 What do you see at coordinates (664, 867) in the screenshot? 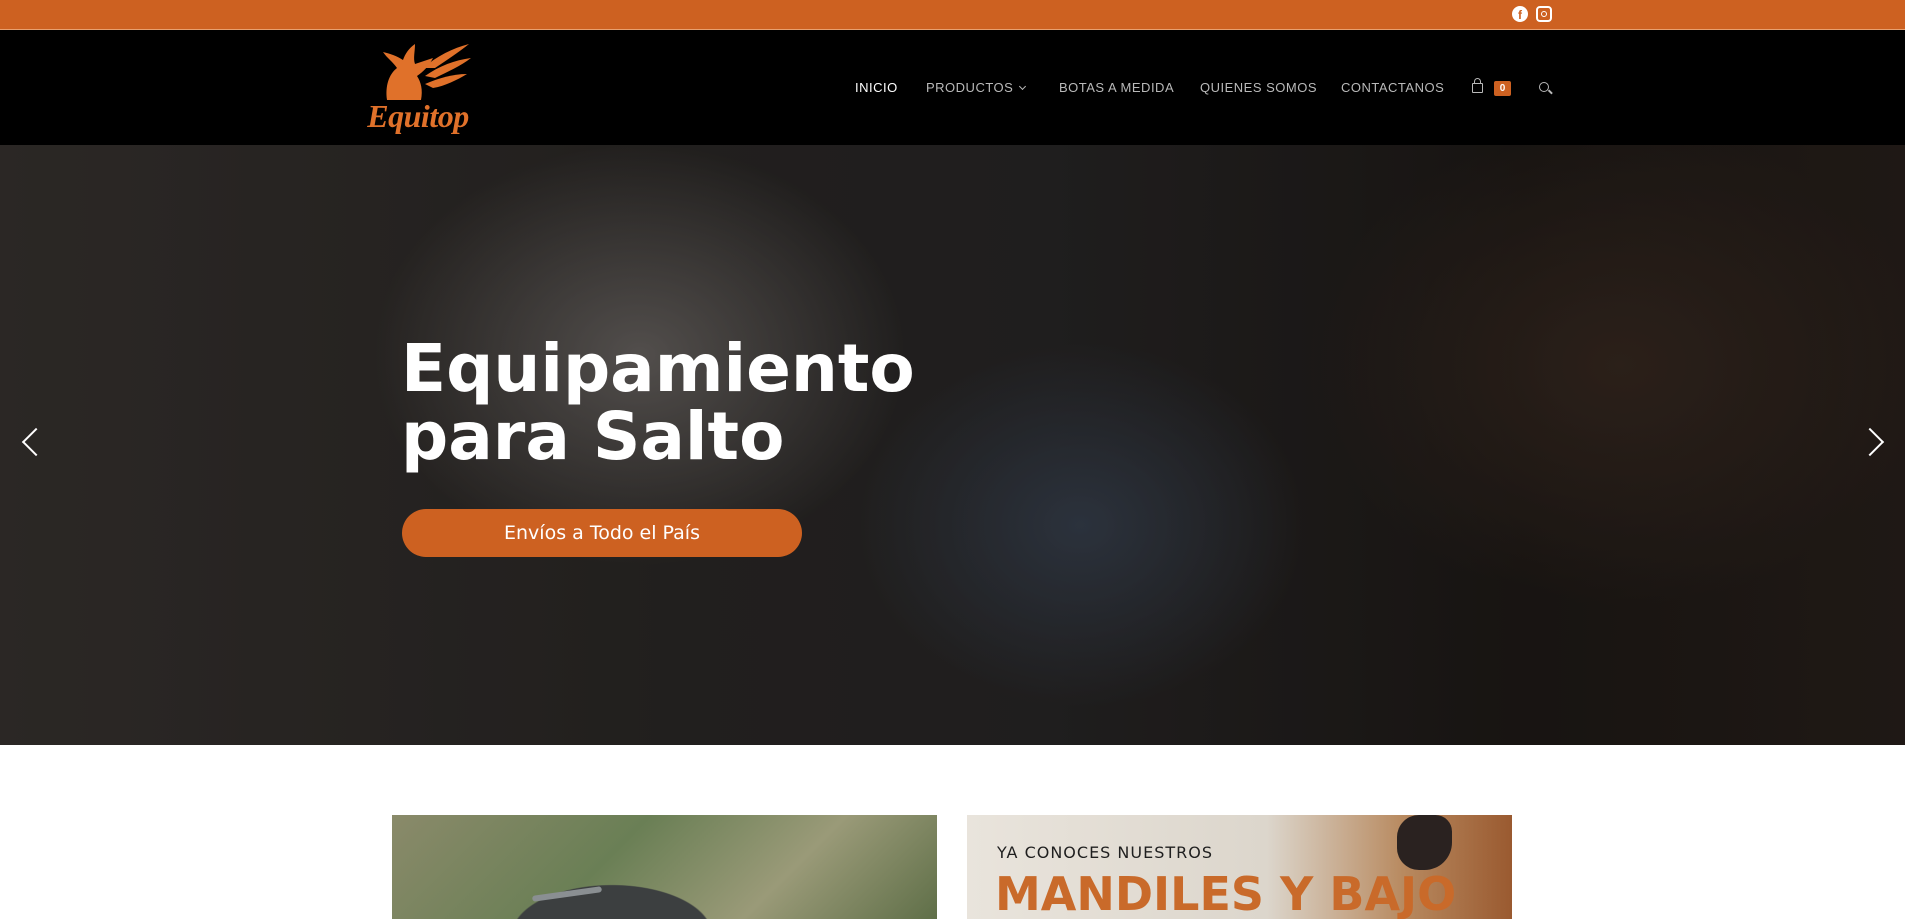
I see `helmet-banner` at bounding box center [664, 867].